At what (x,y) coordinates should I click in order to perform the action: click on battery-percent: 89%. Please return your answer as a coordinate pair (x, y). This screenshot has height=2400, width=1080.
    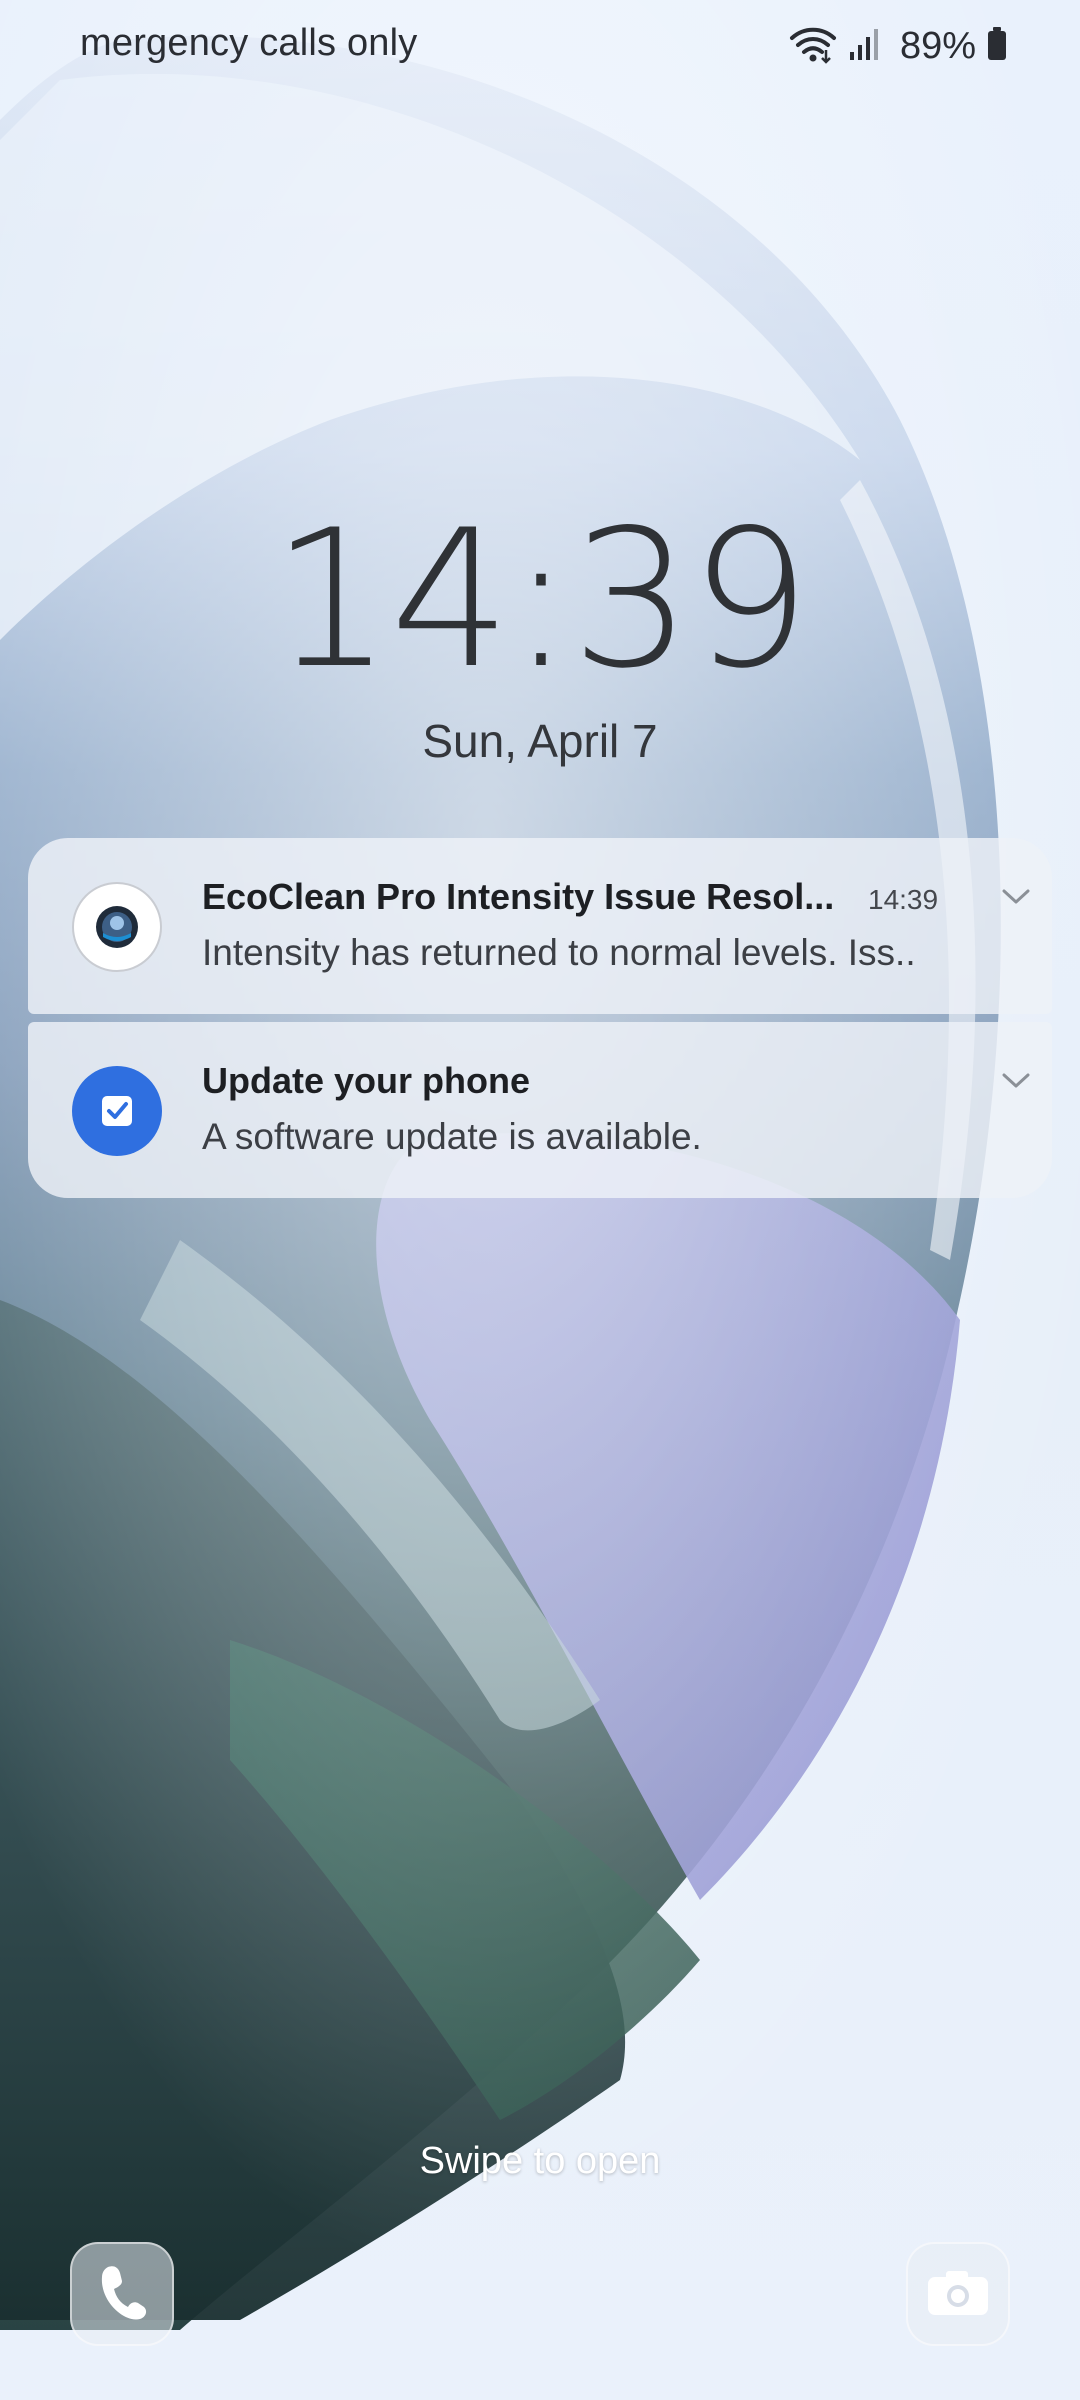
    Looking at the image, I should click on (937, 45).